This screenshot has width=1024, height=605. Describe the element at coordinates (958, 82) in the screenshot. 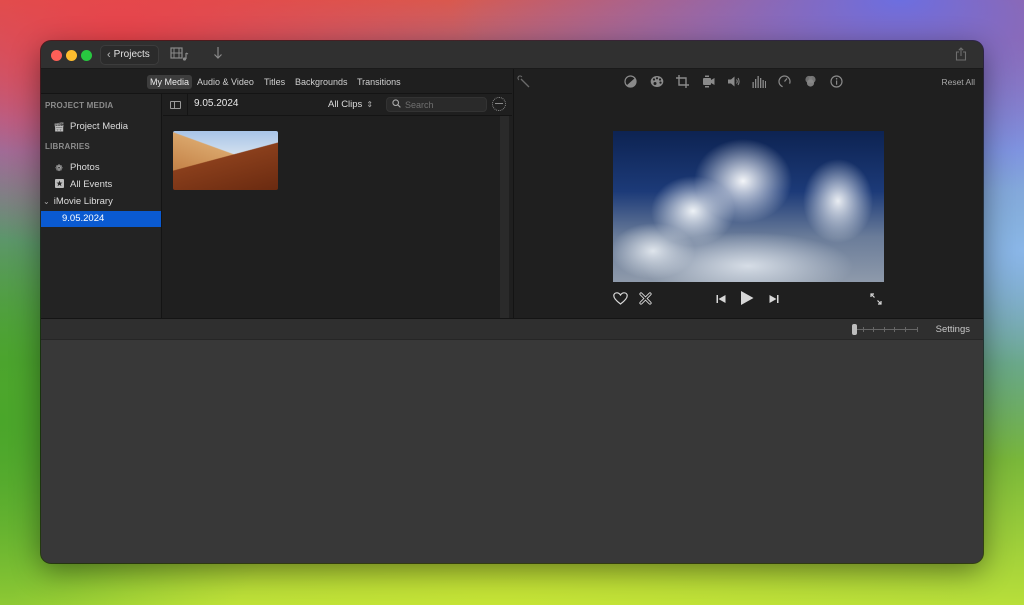

I see `reset-all-button: Reset All` at that location.